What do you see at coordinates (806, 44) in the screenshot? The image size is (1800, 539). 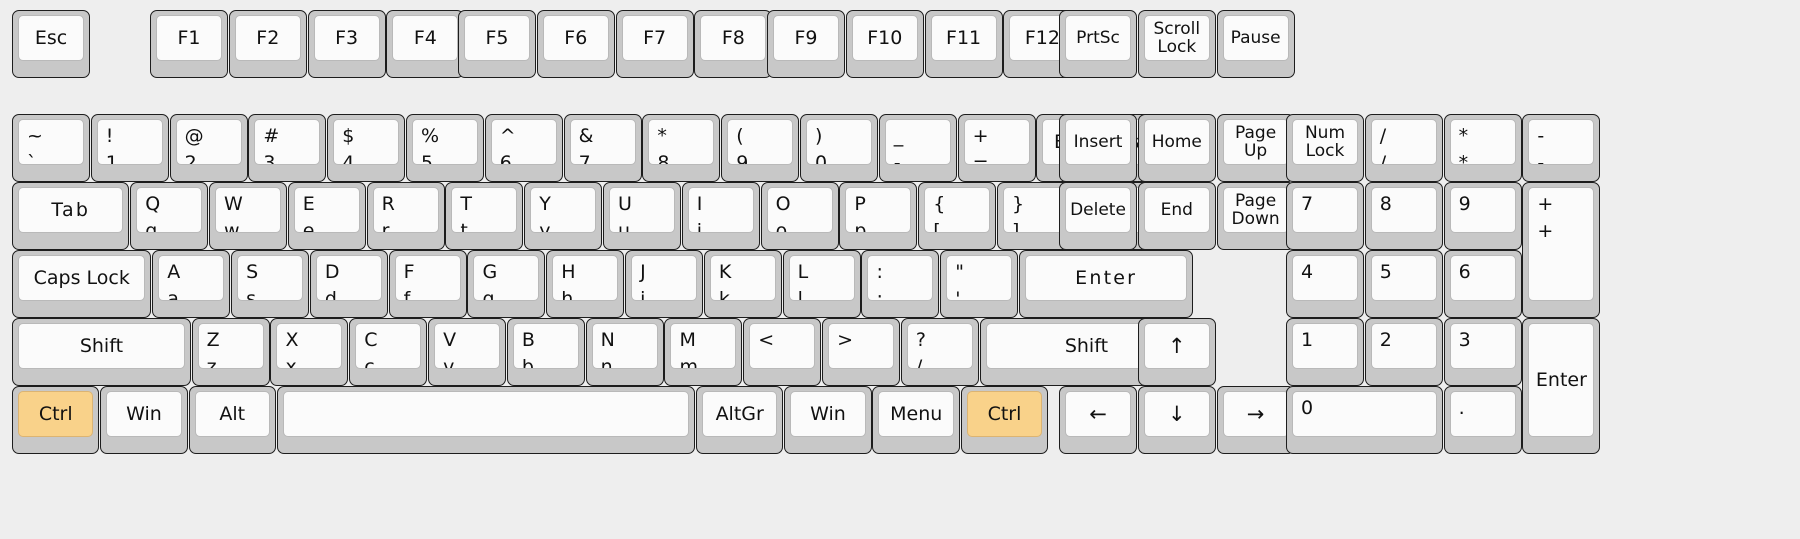 I see `key-f9: F9` at bounding box center [806, 44].